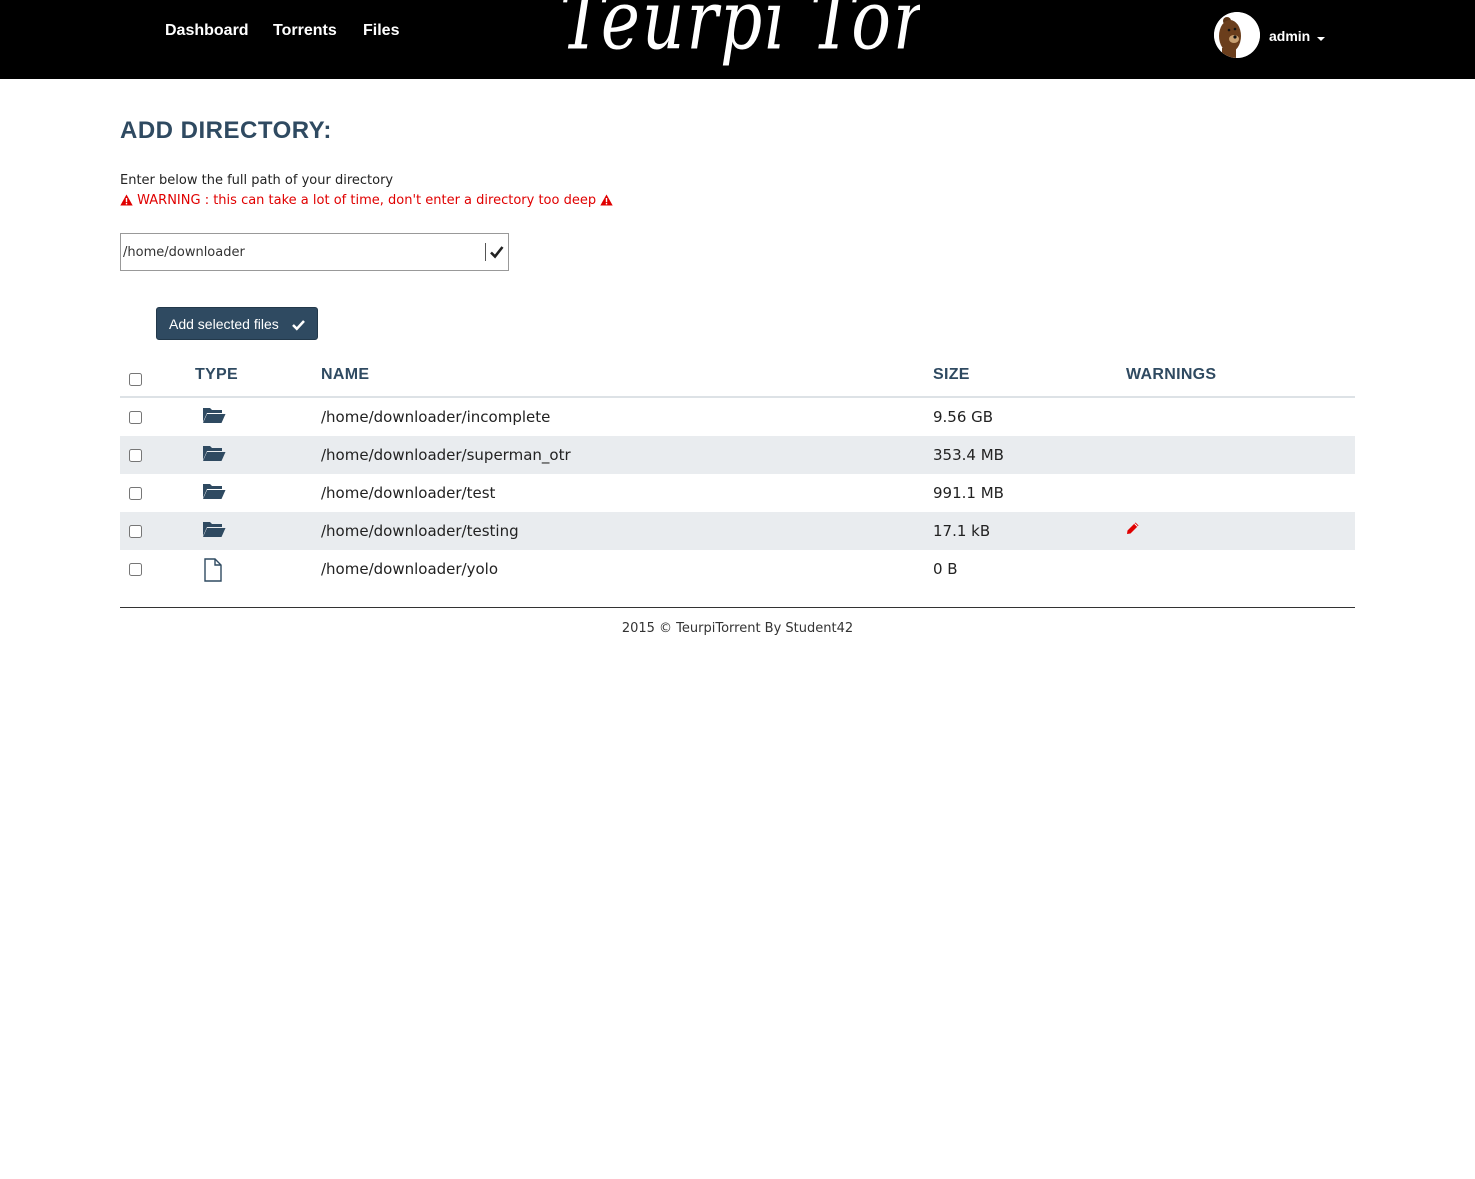 This screenshot has width=1475, height=1179. Describe the element at coordinates (446, 455) in the screenshot. I see `file-name: /home/downloader/superman_otr` at that location.